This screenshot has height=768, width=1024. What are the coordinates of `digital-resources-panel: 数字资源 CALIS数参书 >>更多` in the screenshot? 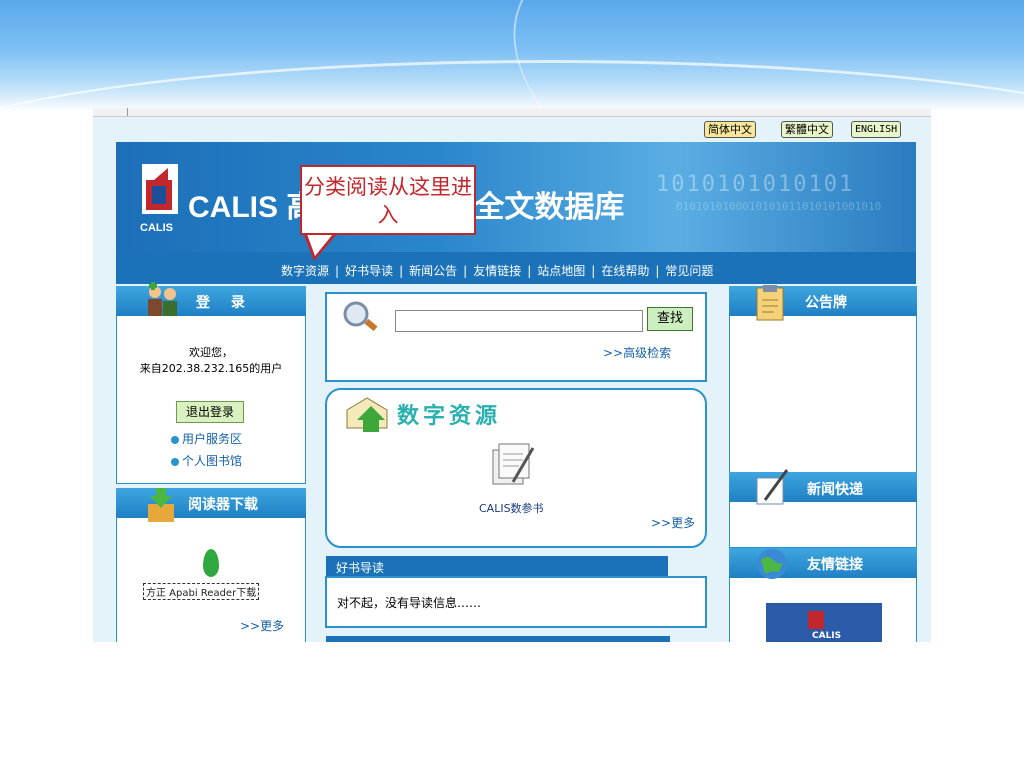 It's located at (516, 468).